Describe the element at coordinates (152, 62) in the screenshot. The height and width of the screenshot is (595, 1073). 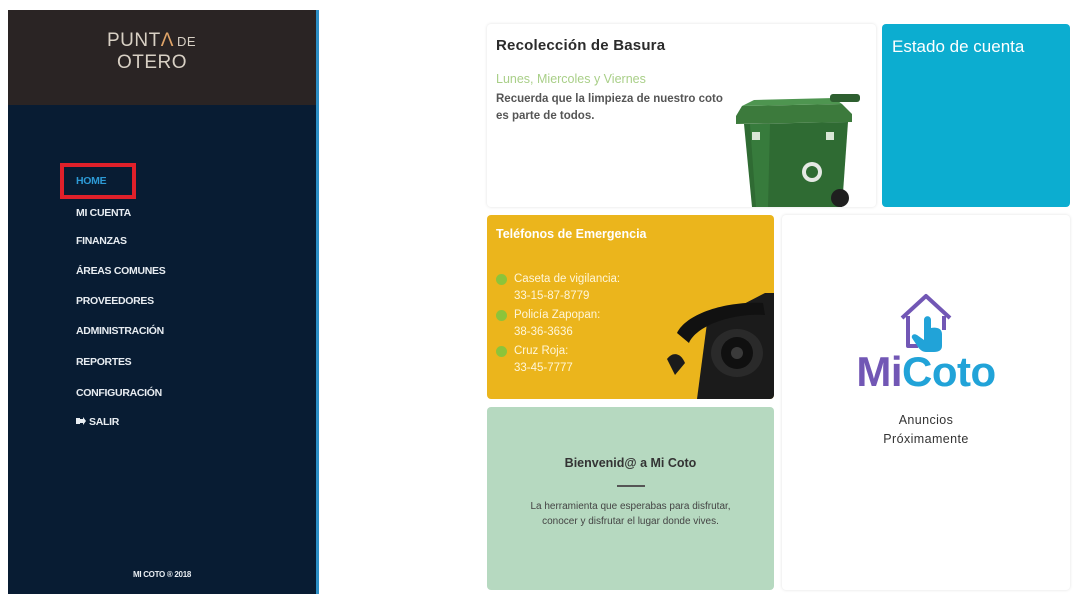
I see `brand-line2: OTERO` at that location.